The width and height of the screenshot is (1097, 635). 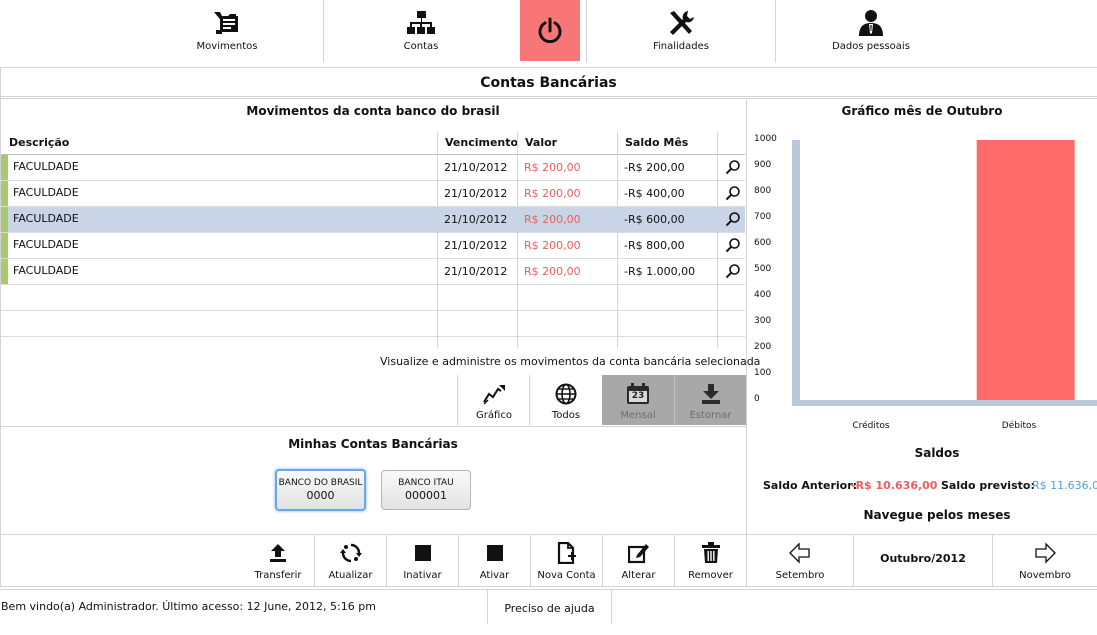 I want to click on upload-icon, so click(x=278, y=553).